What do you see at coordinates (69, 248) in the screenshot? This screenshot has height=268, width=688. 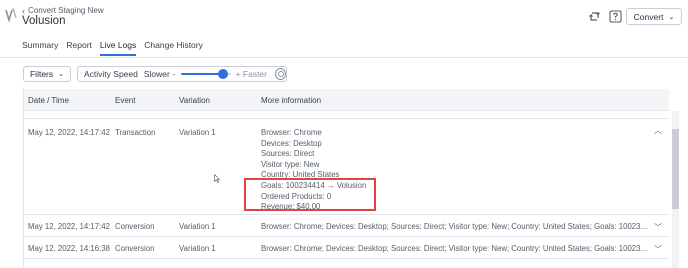 I see `row-date: May 12, 2022, 14:16:38` at bounding box center [69, 248].